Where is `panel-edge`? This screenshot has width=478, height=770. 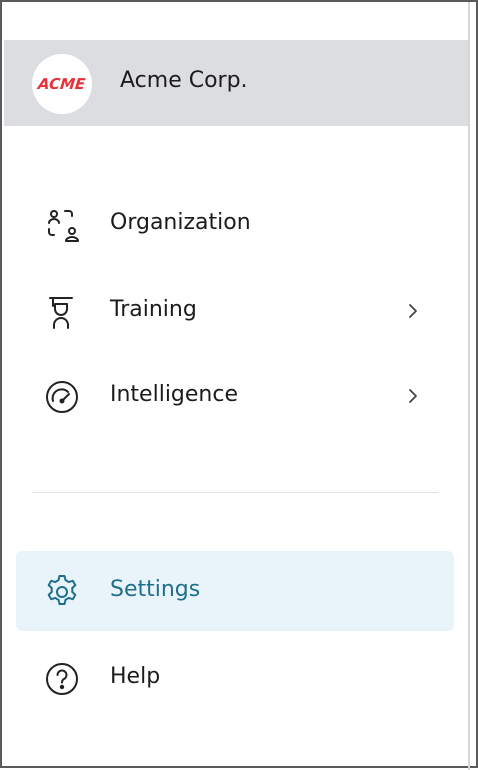 panel-edge is located at coordinates (469, 386).